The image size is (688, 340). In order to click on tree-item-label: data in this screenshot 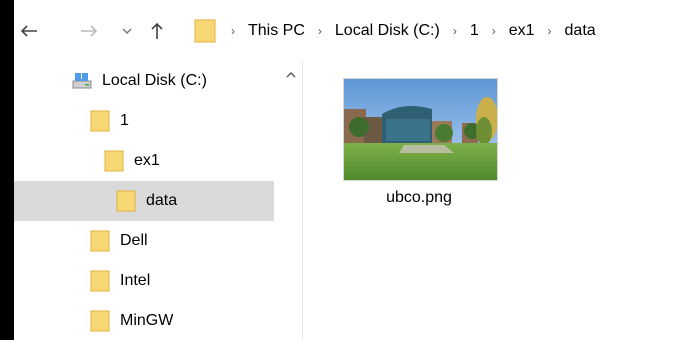, I will do `click(162, 200)`.